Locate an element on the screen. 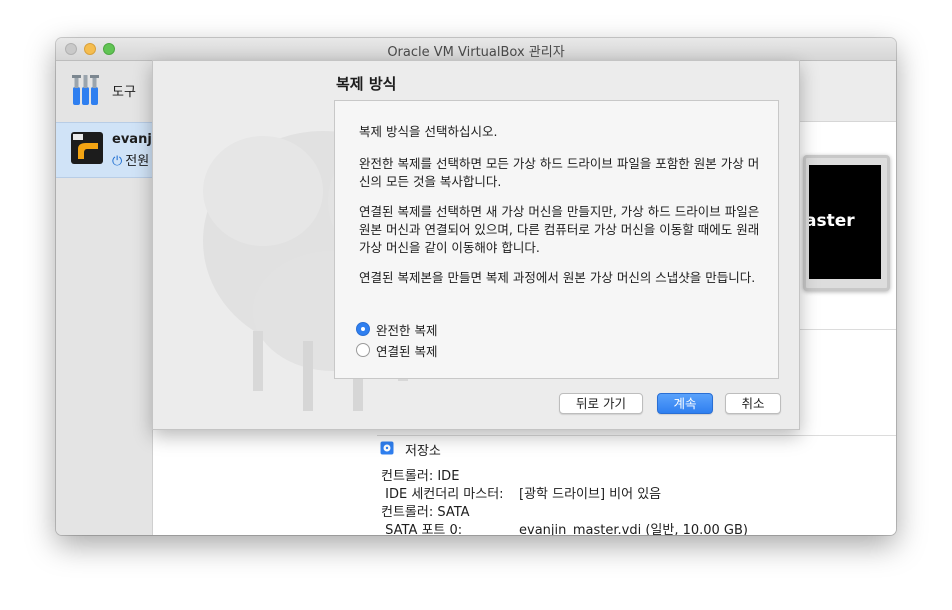 The width and height of the screenshot is (952, 610). full-clone-option: 완전한 복제 is located at coordinates (396, 329).